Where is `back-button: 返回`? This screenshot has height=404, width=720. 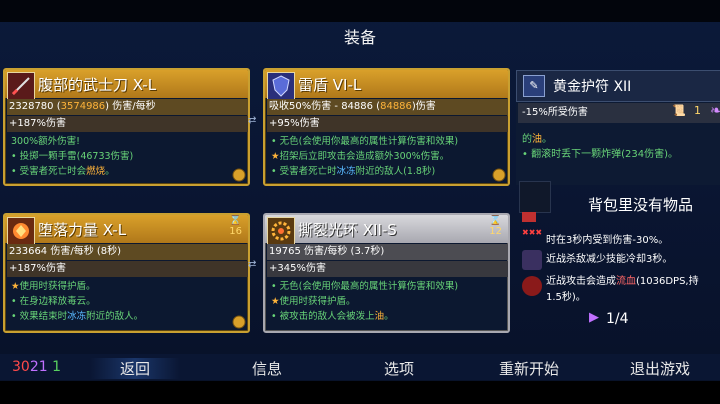 back-button: 返回 is located at coordinates (135, 368).